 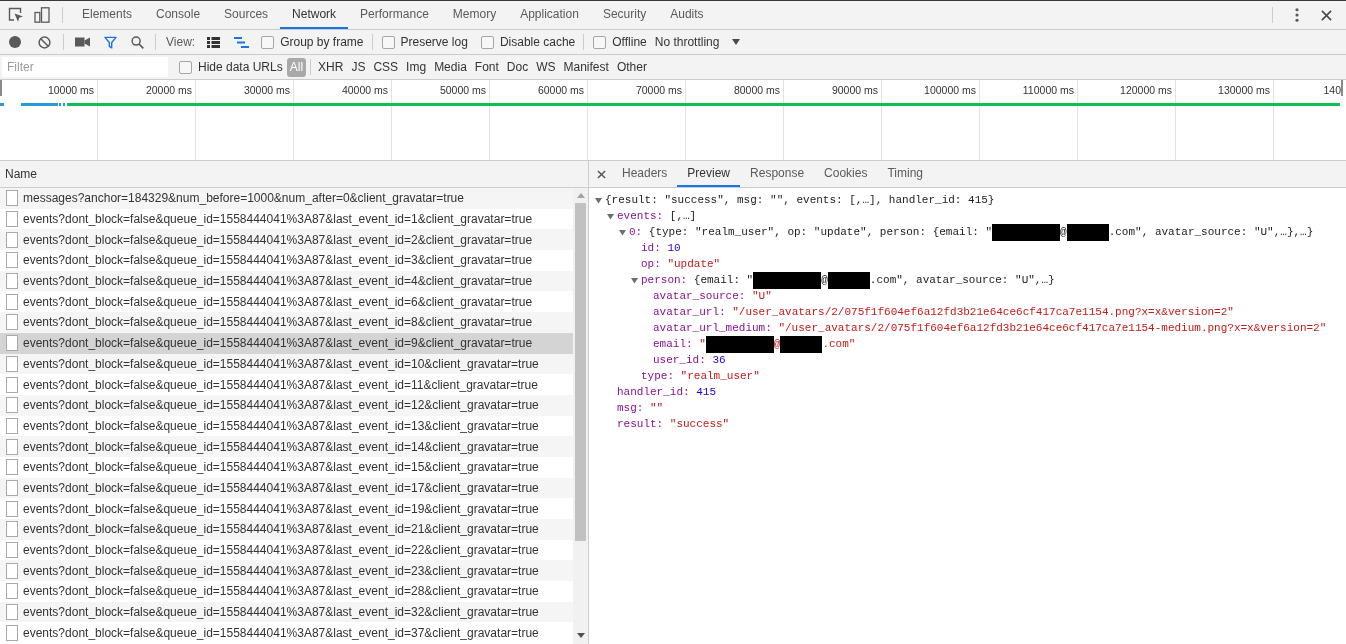 What do you see at coordinates (624, 15) in the screenshot?
I see `panel-tab: Security` at bounding box center [624, 15].